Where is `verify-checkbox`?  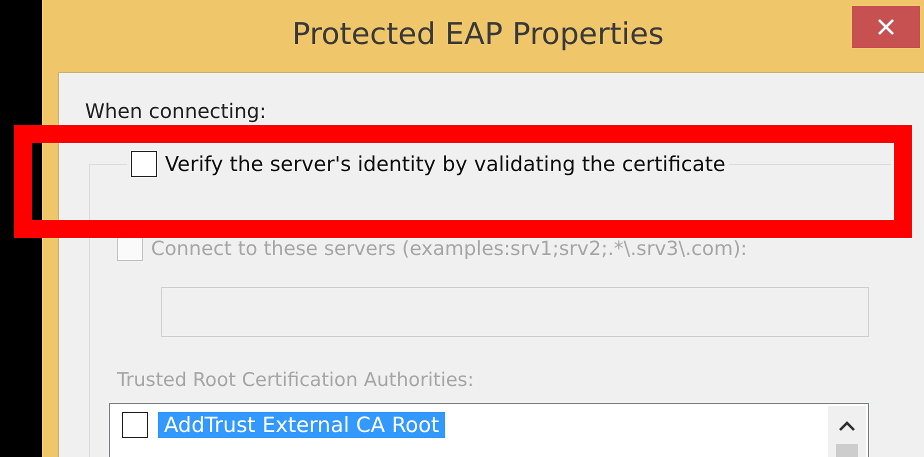 verify-checkbox is located at coordinates (144, 164).